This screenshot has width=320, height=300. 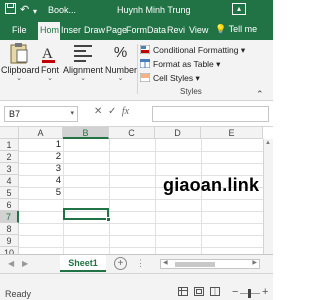 I want to click on cell-styles-button: Cell Styles ▾, so click(x=169, y=78).